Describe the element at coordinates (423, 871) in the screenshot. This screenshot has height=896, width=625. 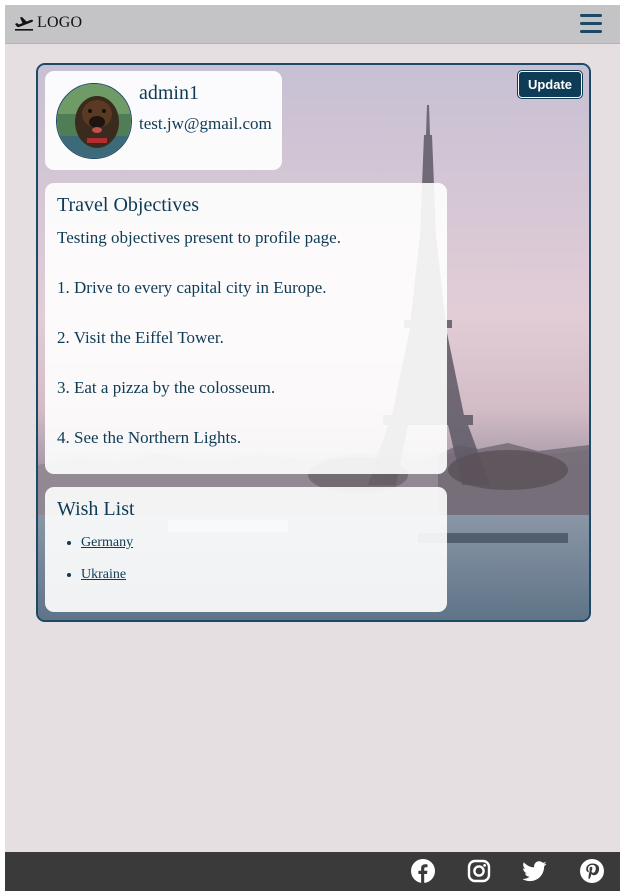
I see `facebook-icon` at that location.